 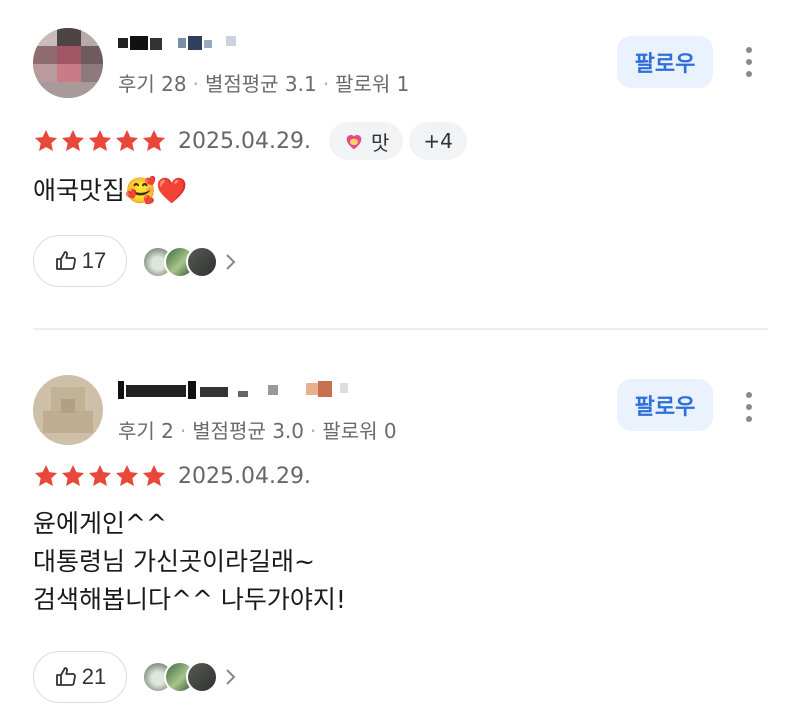 What do you see at coordinates (260, 84) in the screenshot?
I see `average-rating: 별점평균 3.1` at bounding box center [260, 84].